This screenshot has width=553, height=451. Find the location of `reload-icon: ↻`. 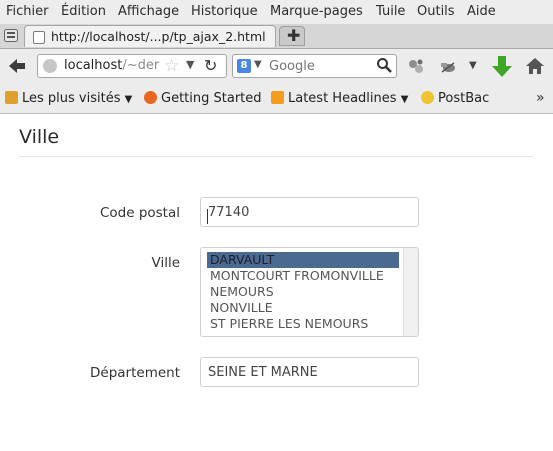

reload-icon: ↻ is located at coordinates (210, 65).